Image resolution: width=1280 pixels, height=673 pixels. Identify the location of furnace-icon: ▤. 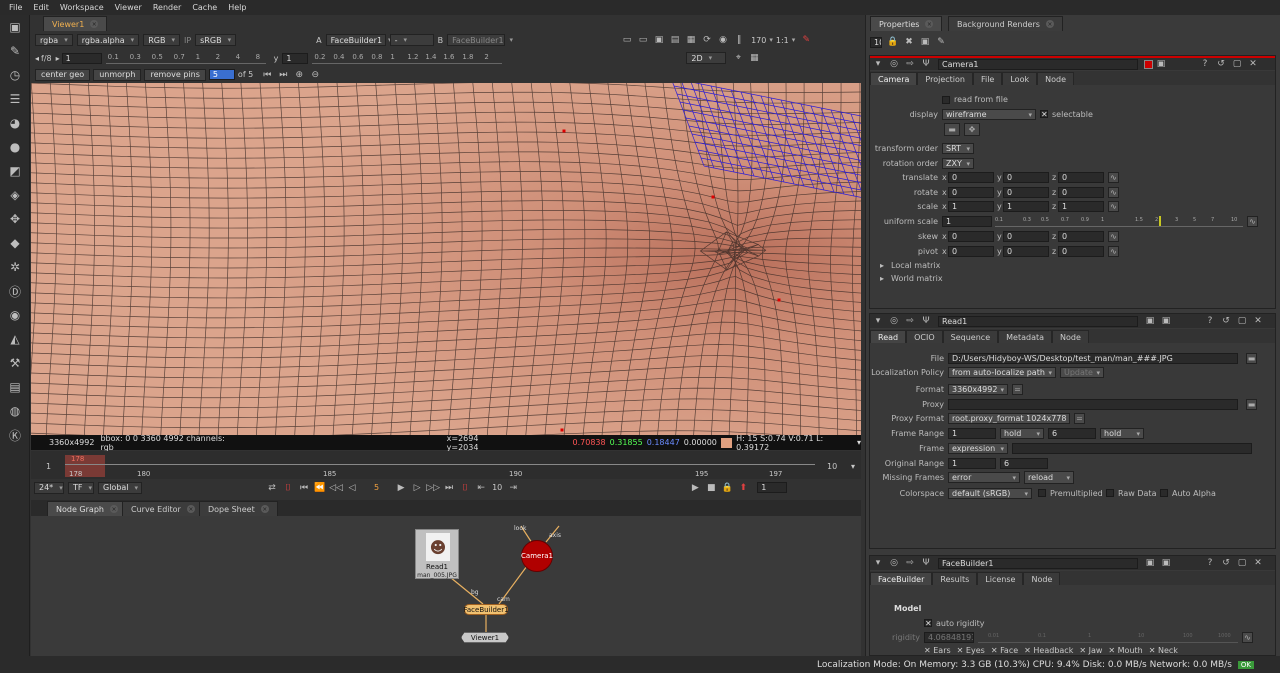
(15, 387).